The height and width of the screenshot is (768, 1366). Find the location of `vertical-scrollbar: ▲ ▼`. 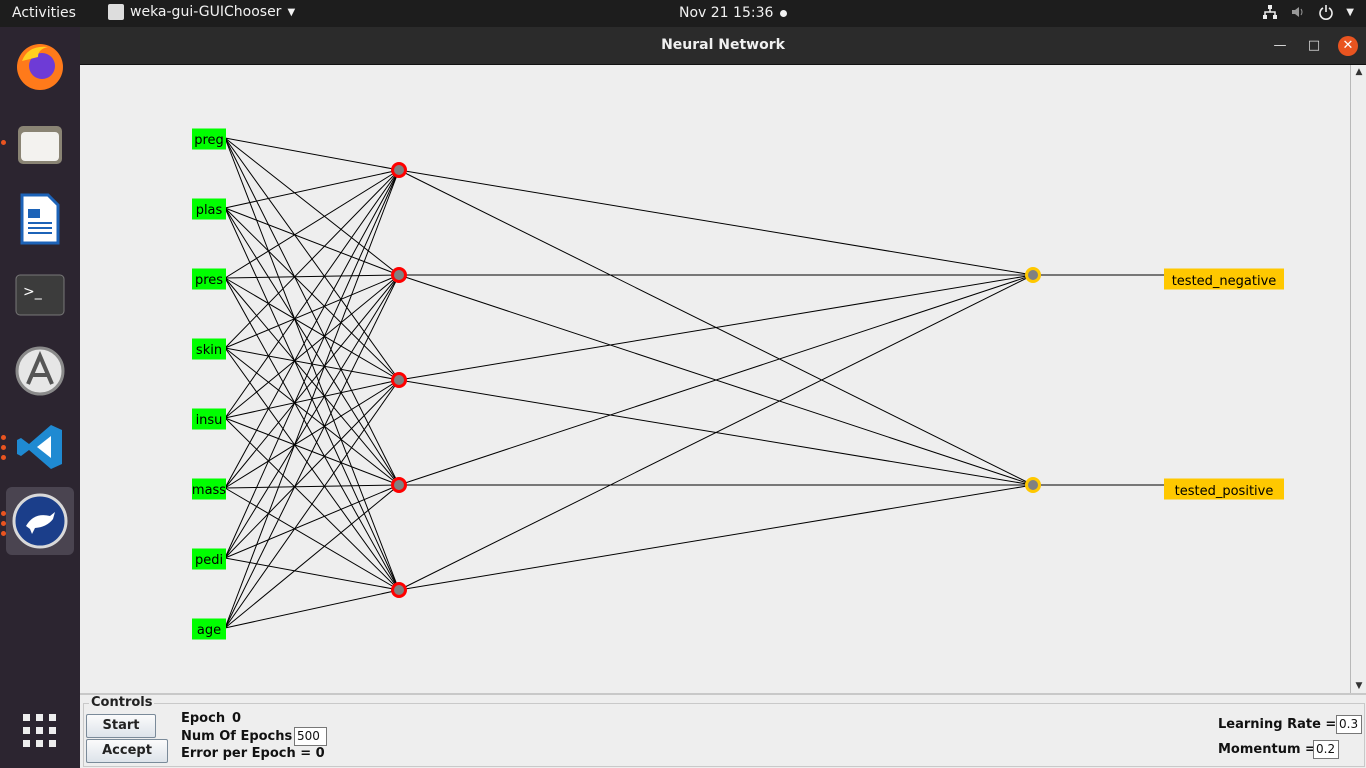

vertical-scrollbar: ▲ ▼ is located at coordinates (1358, 379).